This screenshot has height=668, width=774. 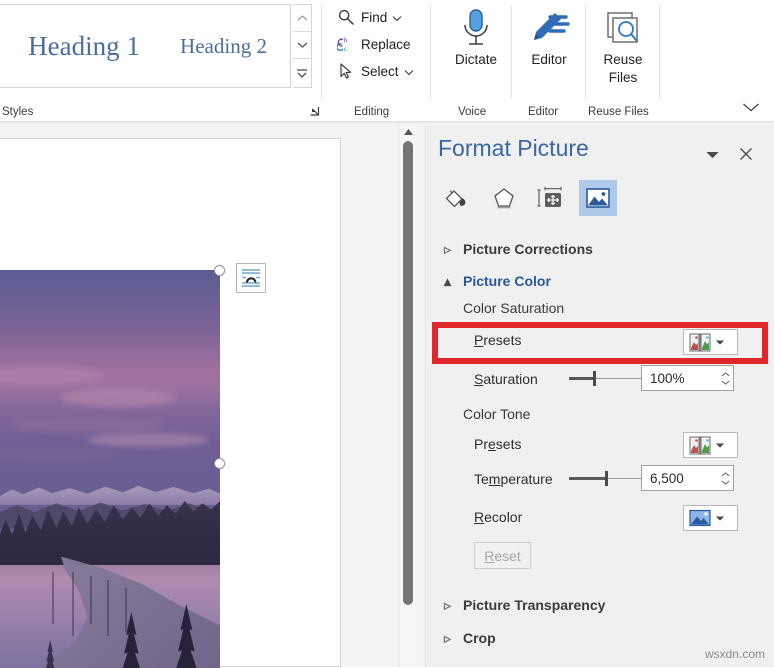 I want to click on tone-presets-button, so click(x=710, y=445).